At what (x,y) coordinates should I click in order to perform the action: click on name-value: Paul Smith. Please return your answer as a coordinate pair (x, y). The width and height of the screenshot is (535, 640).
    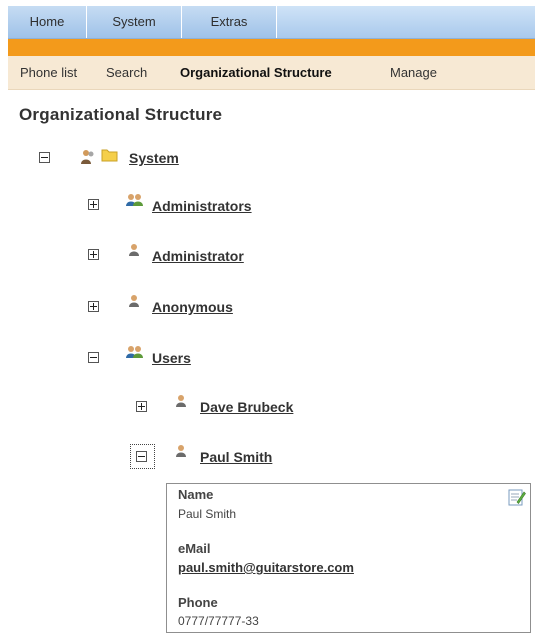
    Looking at the image, I should click on (207, 514).